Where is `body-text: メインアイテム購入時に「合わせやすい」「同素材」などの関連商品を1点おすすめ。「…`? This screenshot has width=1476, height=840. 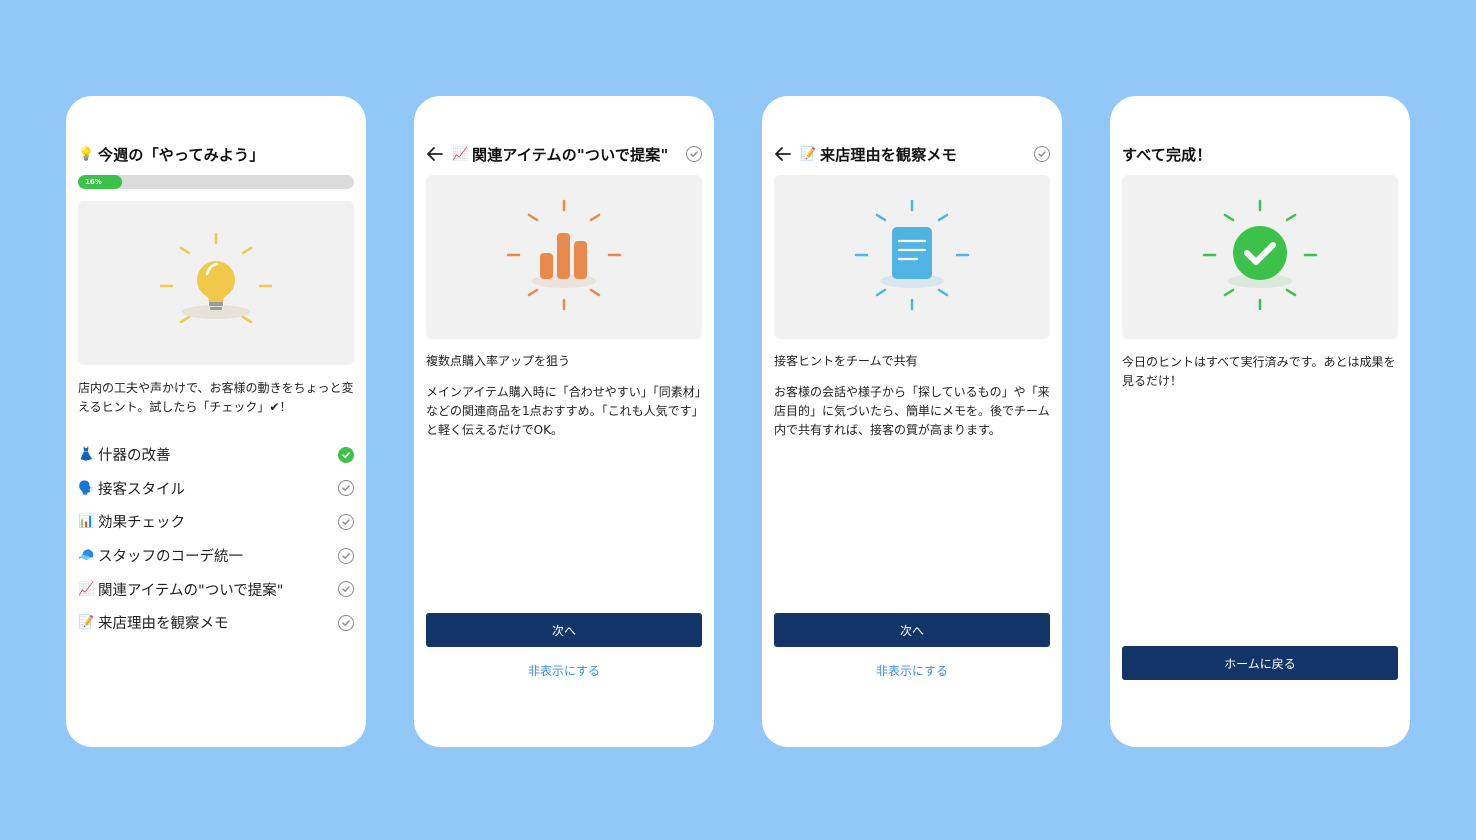
body-text: メインアイテム購入時に「合わせやすい」「同素材」などの関連商品を1点おすすめ。「… is located at coordinates (563, 411).